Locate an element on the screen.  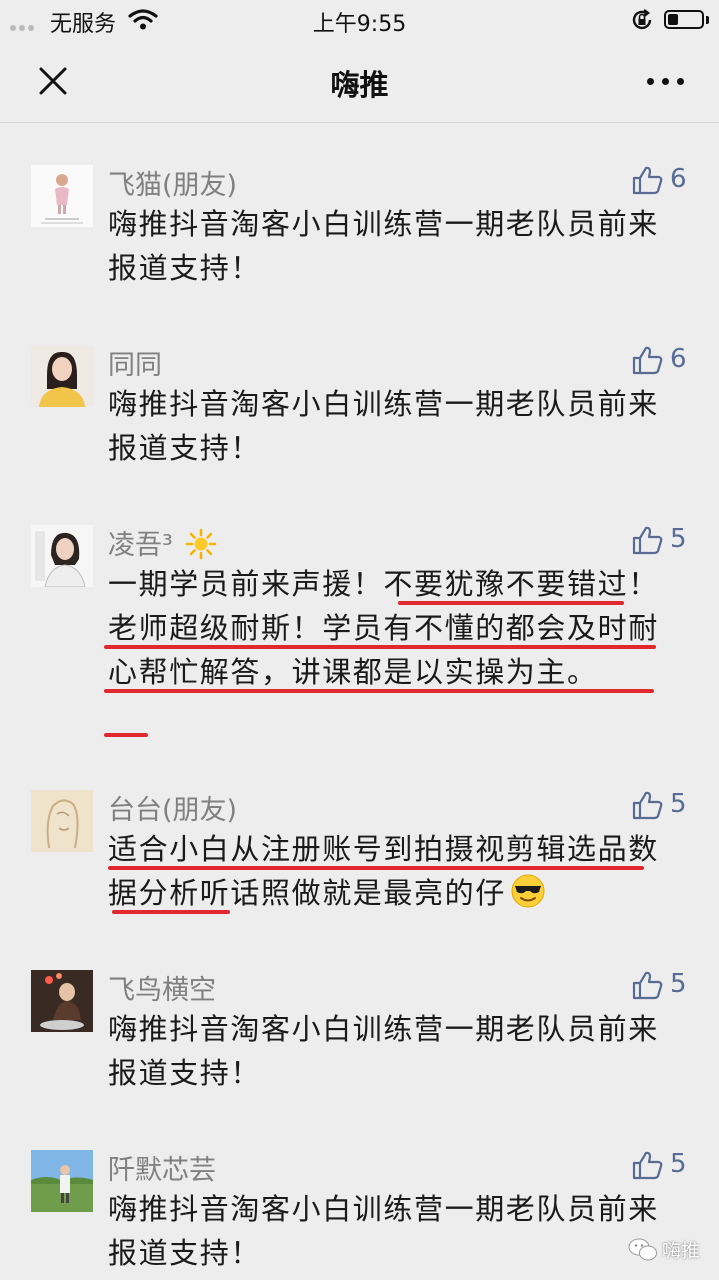
comment-nickname: 凌吾³ is located at coordinates (162, 542).